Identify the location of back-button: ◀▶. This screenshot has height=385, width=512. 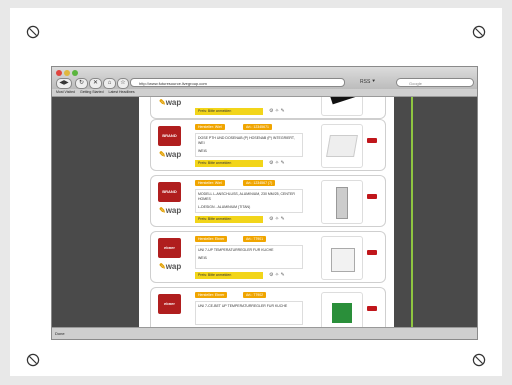
(64, 83).